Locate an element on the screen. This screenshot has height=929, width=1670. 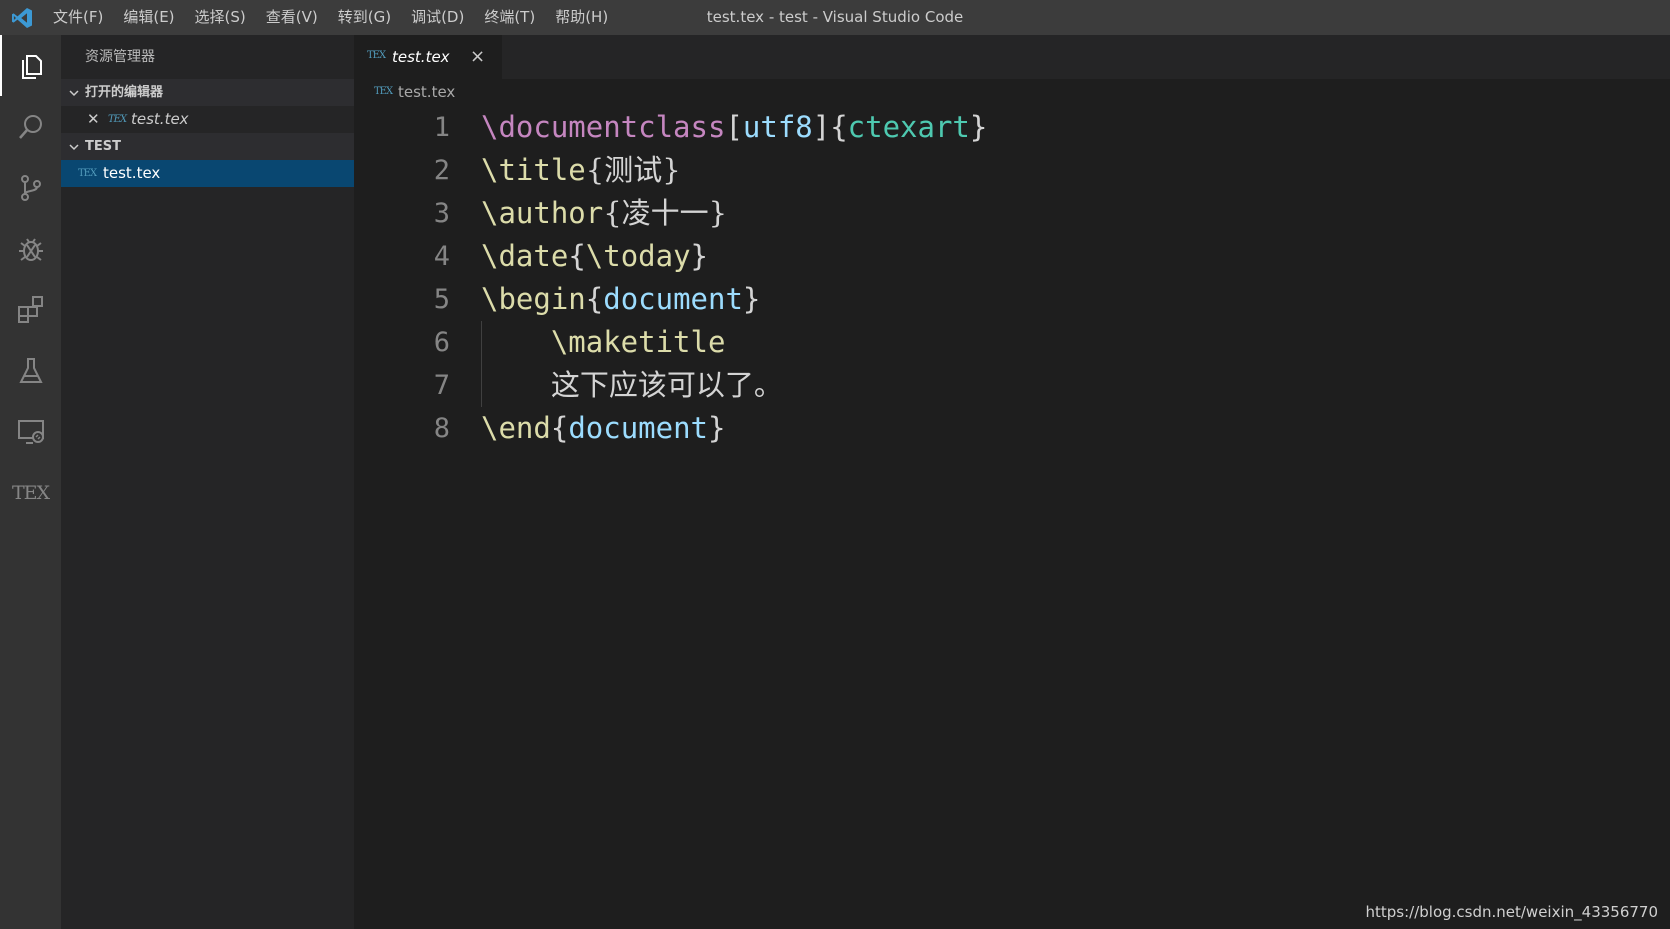
line-text: \maketitle is located at coordinates (603, 342).